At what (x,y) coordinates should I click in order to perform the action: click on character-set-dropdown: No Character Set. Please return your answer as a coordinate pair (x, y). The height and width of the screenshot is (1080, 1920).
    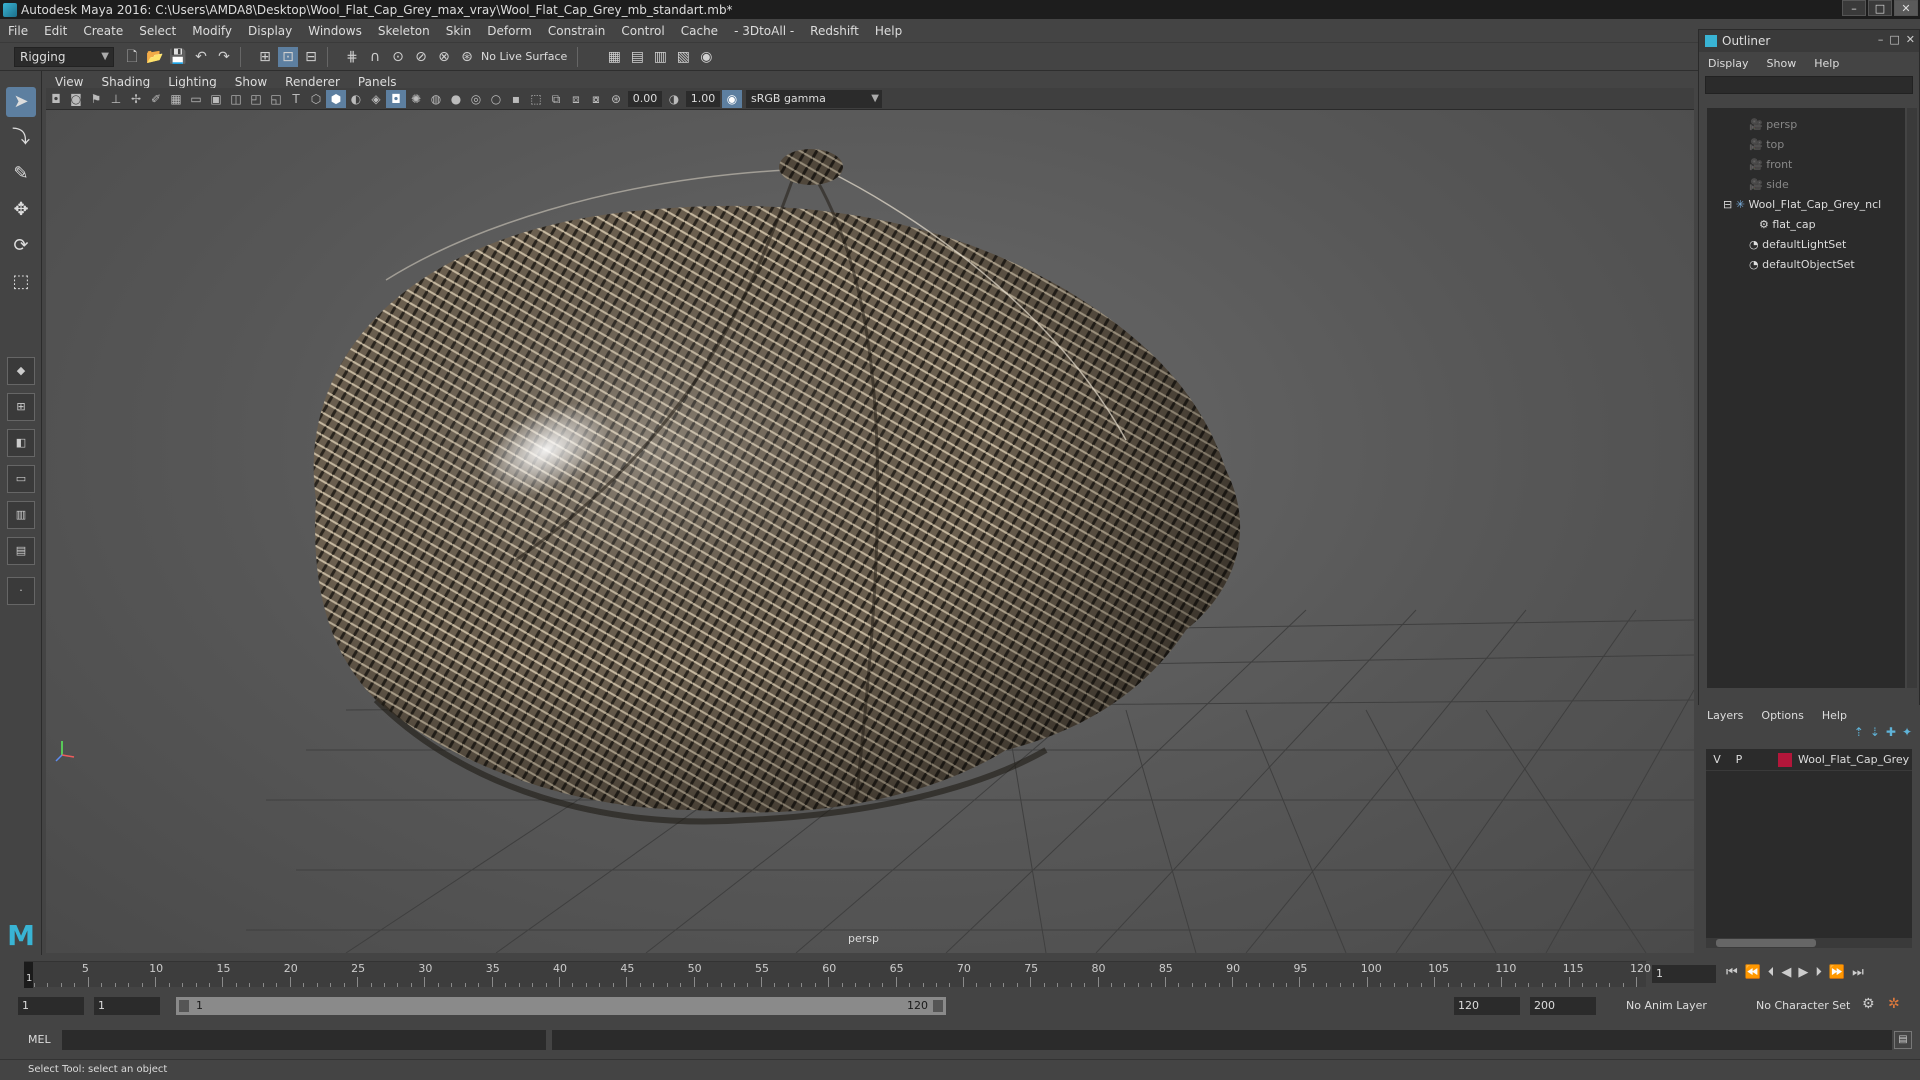
    Looking at the image, I should click on (1803, 1006).